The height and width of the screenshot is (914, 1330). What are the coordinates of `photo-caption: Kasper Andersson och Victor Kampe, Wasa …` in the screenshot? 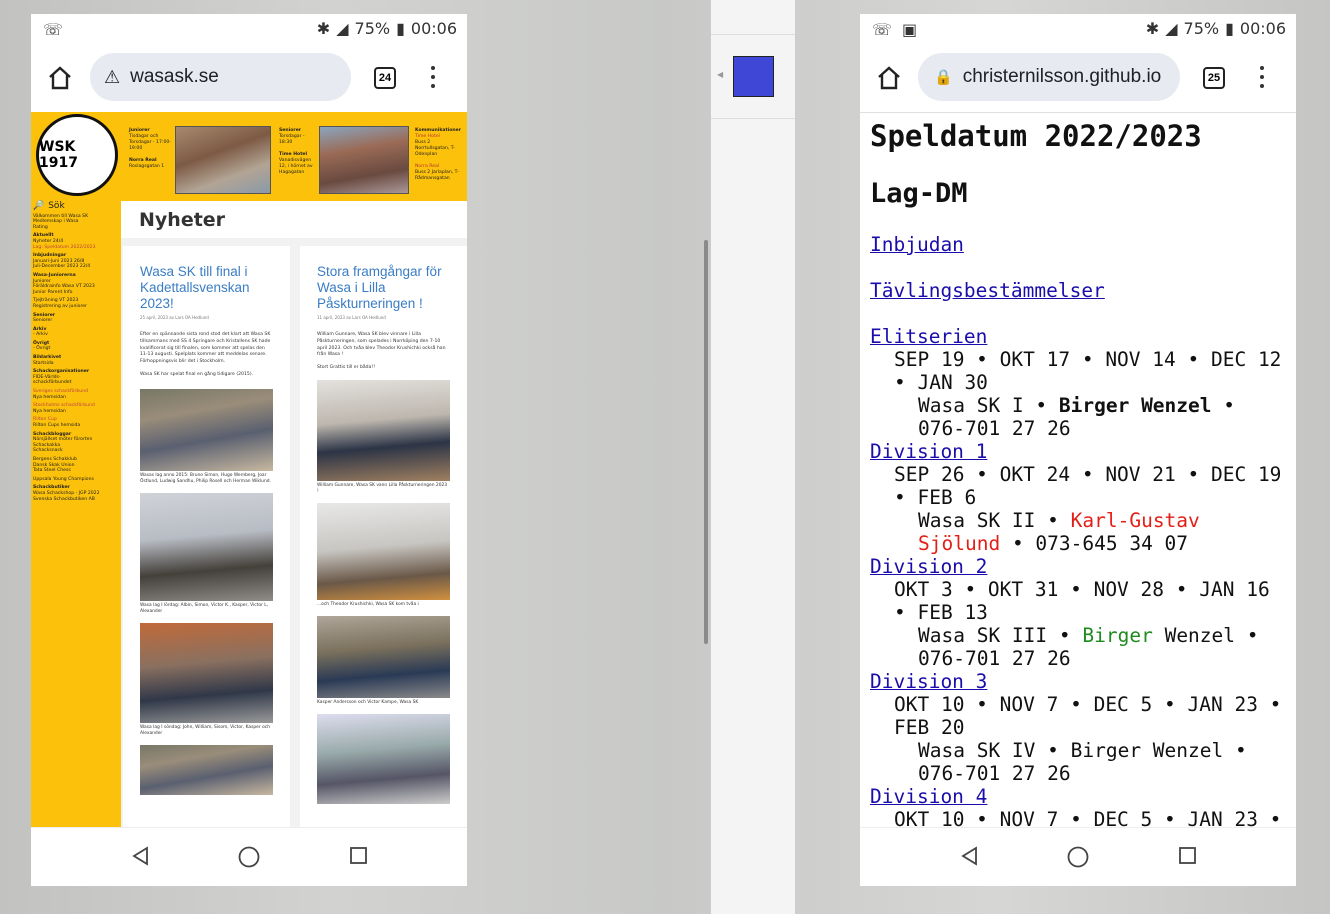 It's located at (368, 702).